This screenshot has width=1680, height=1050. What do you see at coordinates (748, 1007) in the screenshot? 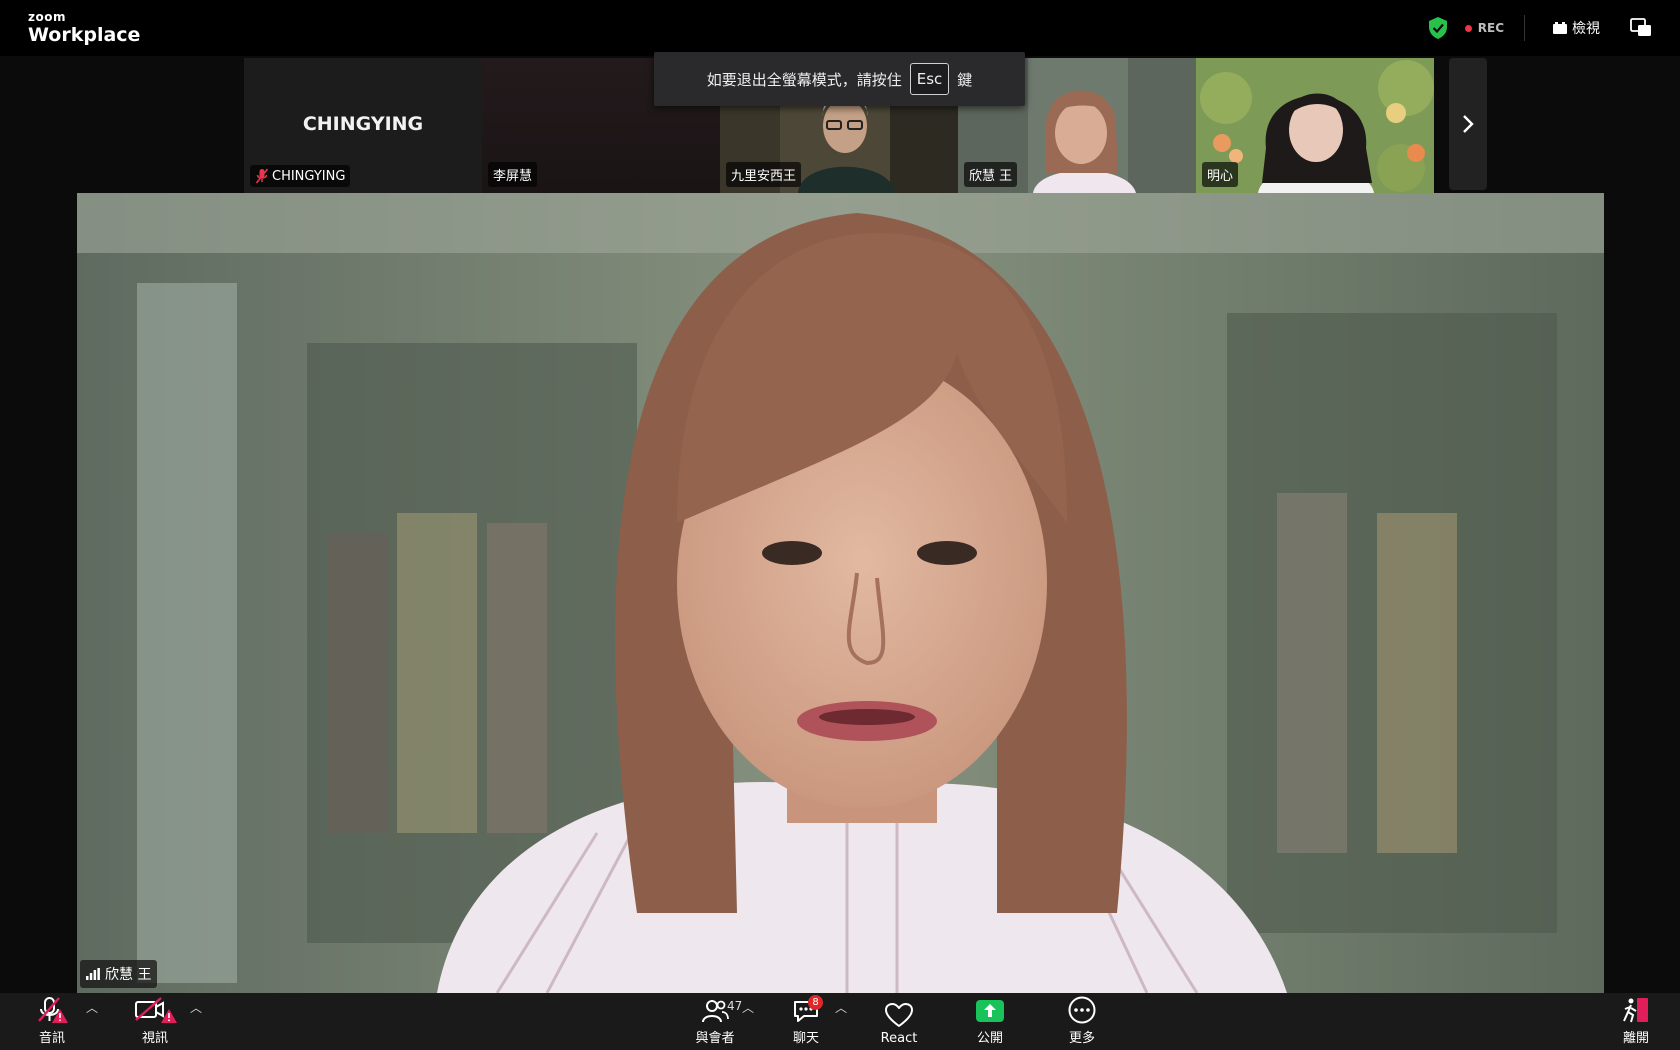
I see `participants-options-caret: ︿` at bounding box center [748, 1007].